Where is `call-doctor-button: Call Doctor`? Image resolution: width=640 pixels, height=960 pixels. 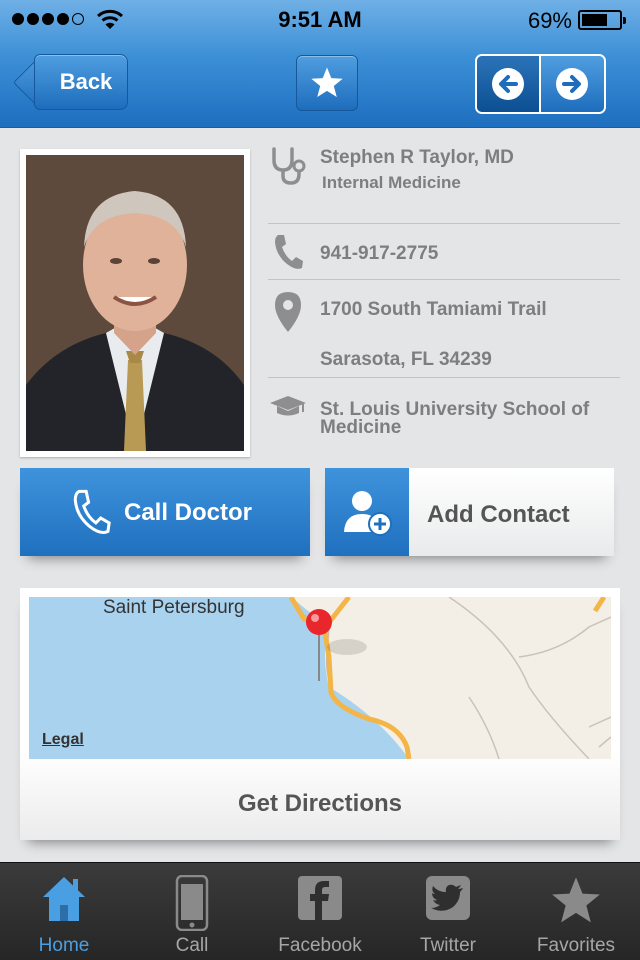
call-doctor-button: Call Doctor is located at coordinates (165, 512).